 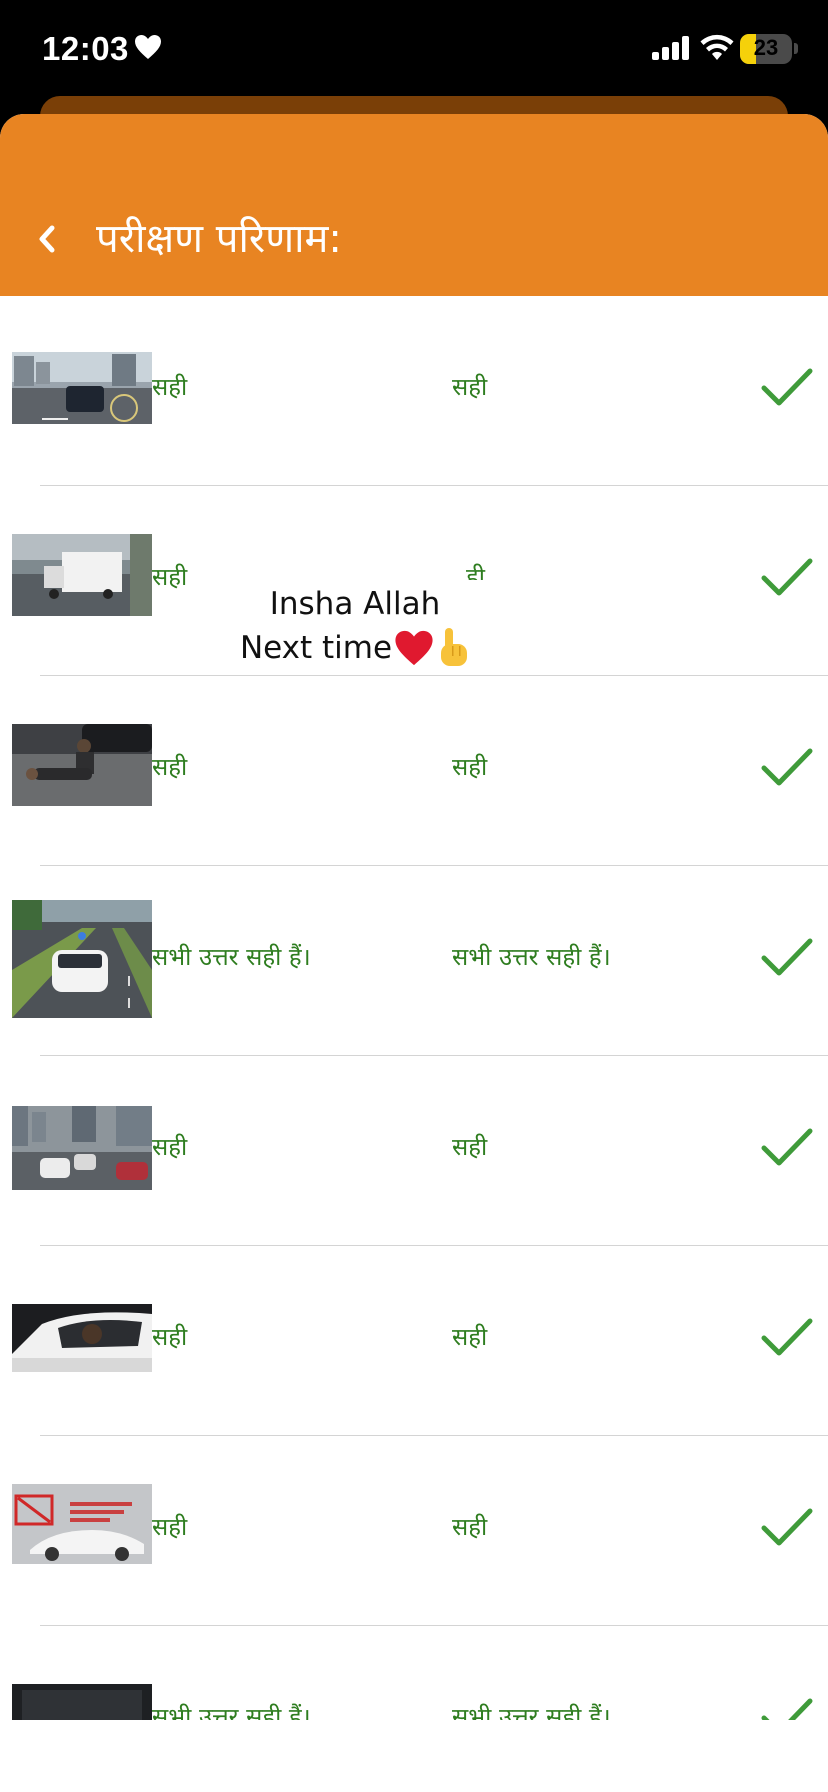 What do you see at coordinates (414, 1756) in the screenshot?
I see `bottom-mask` at bounding box center [414, 1756].